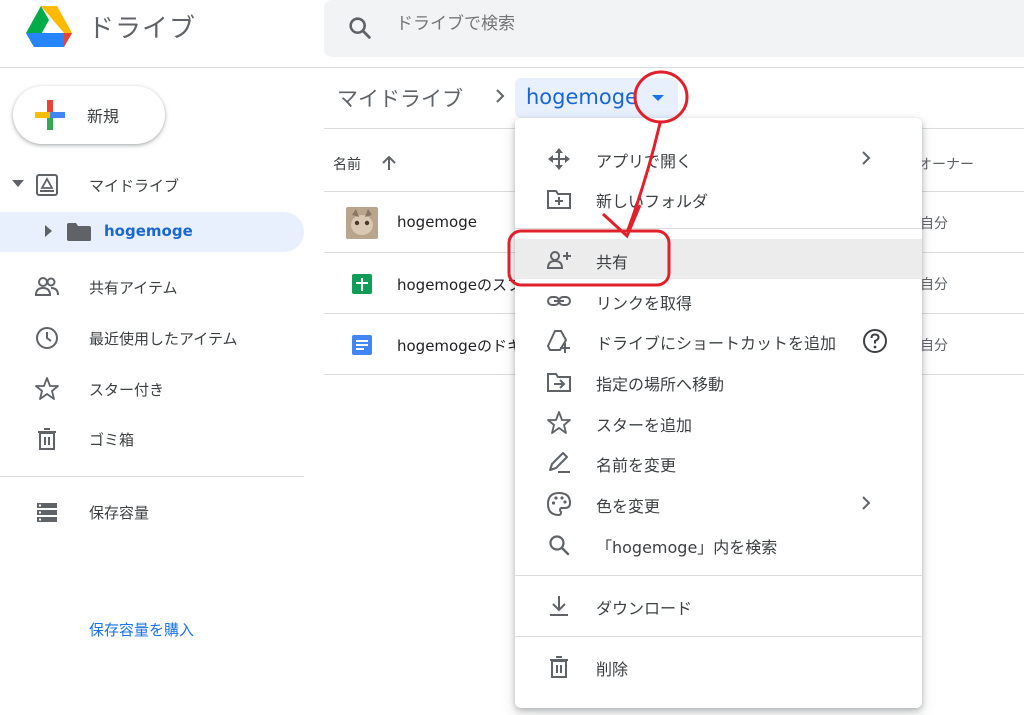  Describe the element at coordinates (46, 286) in the screenshot. I see `people-icon` at that location.